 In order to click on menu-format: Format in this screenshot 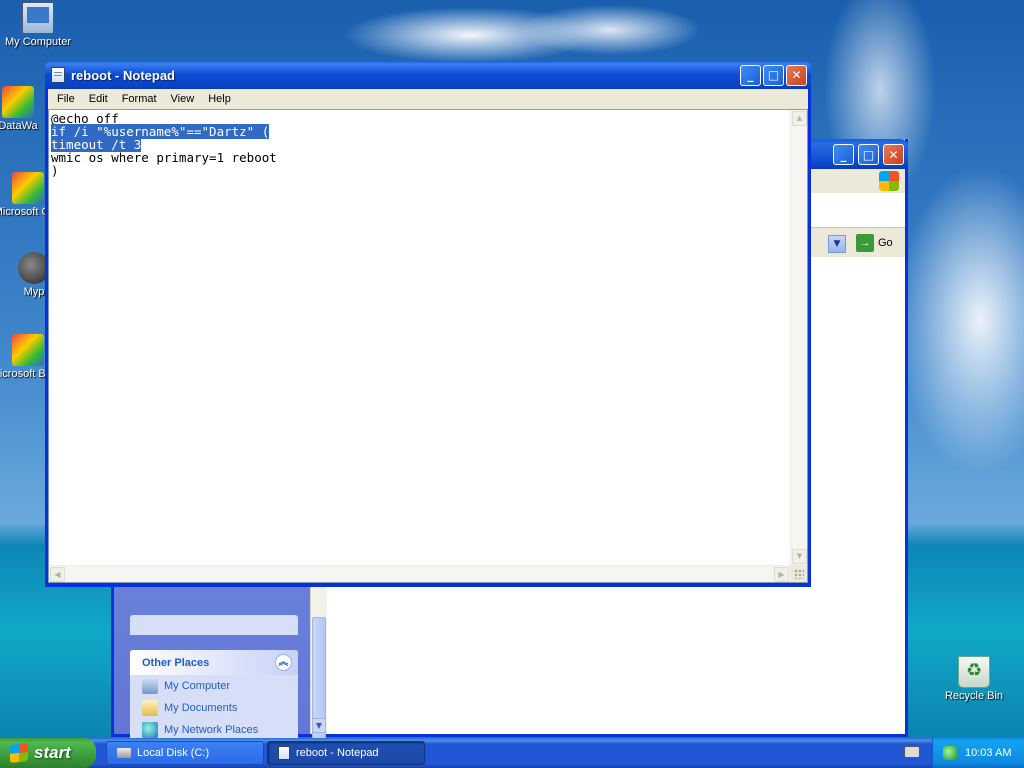, I will do `click(139, 99)`.